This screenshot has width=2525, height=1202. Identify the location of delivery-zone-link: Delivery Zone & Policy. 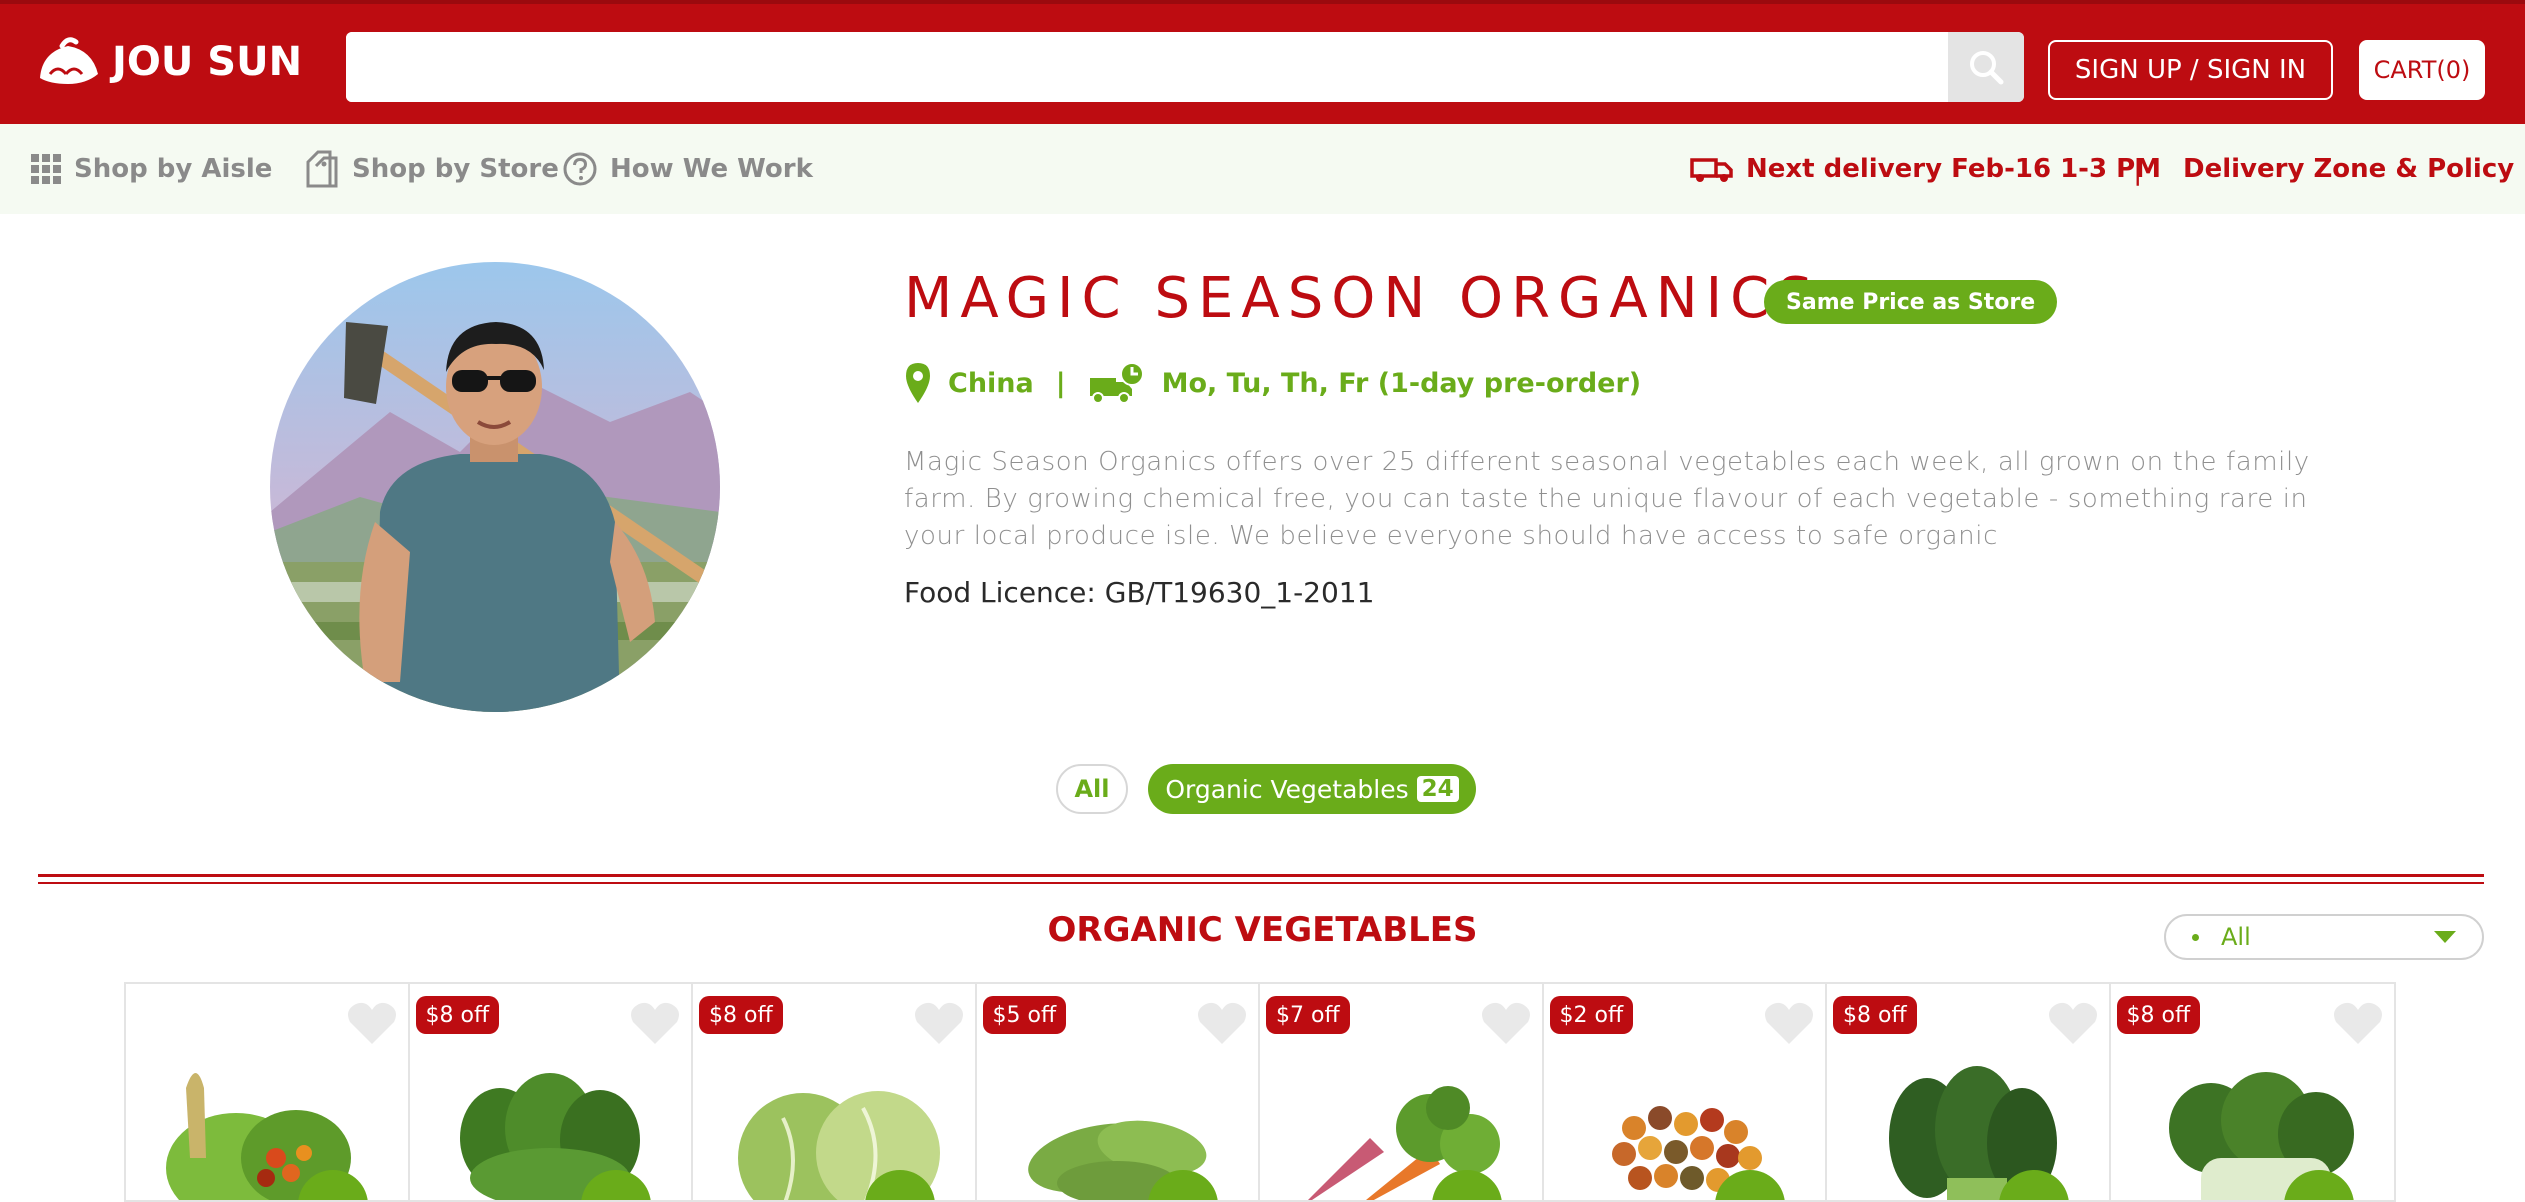
(2348, 169).